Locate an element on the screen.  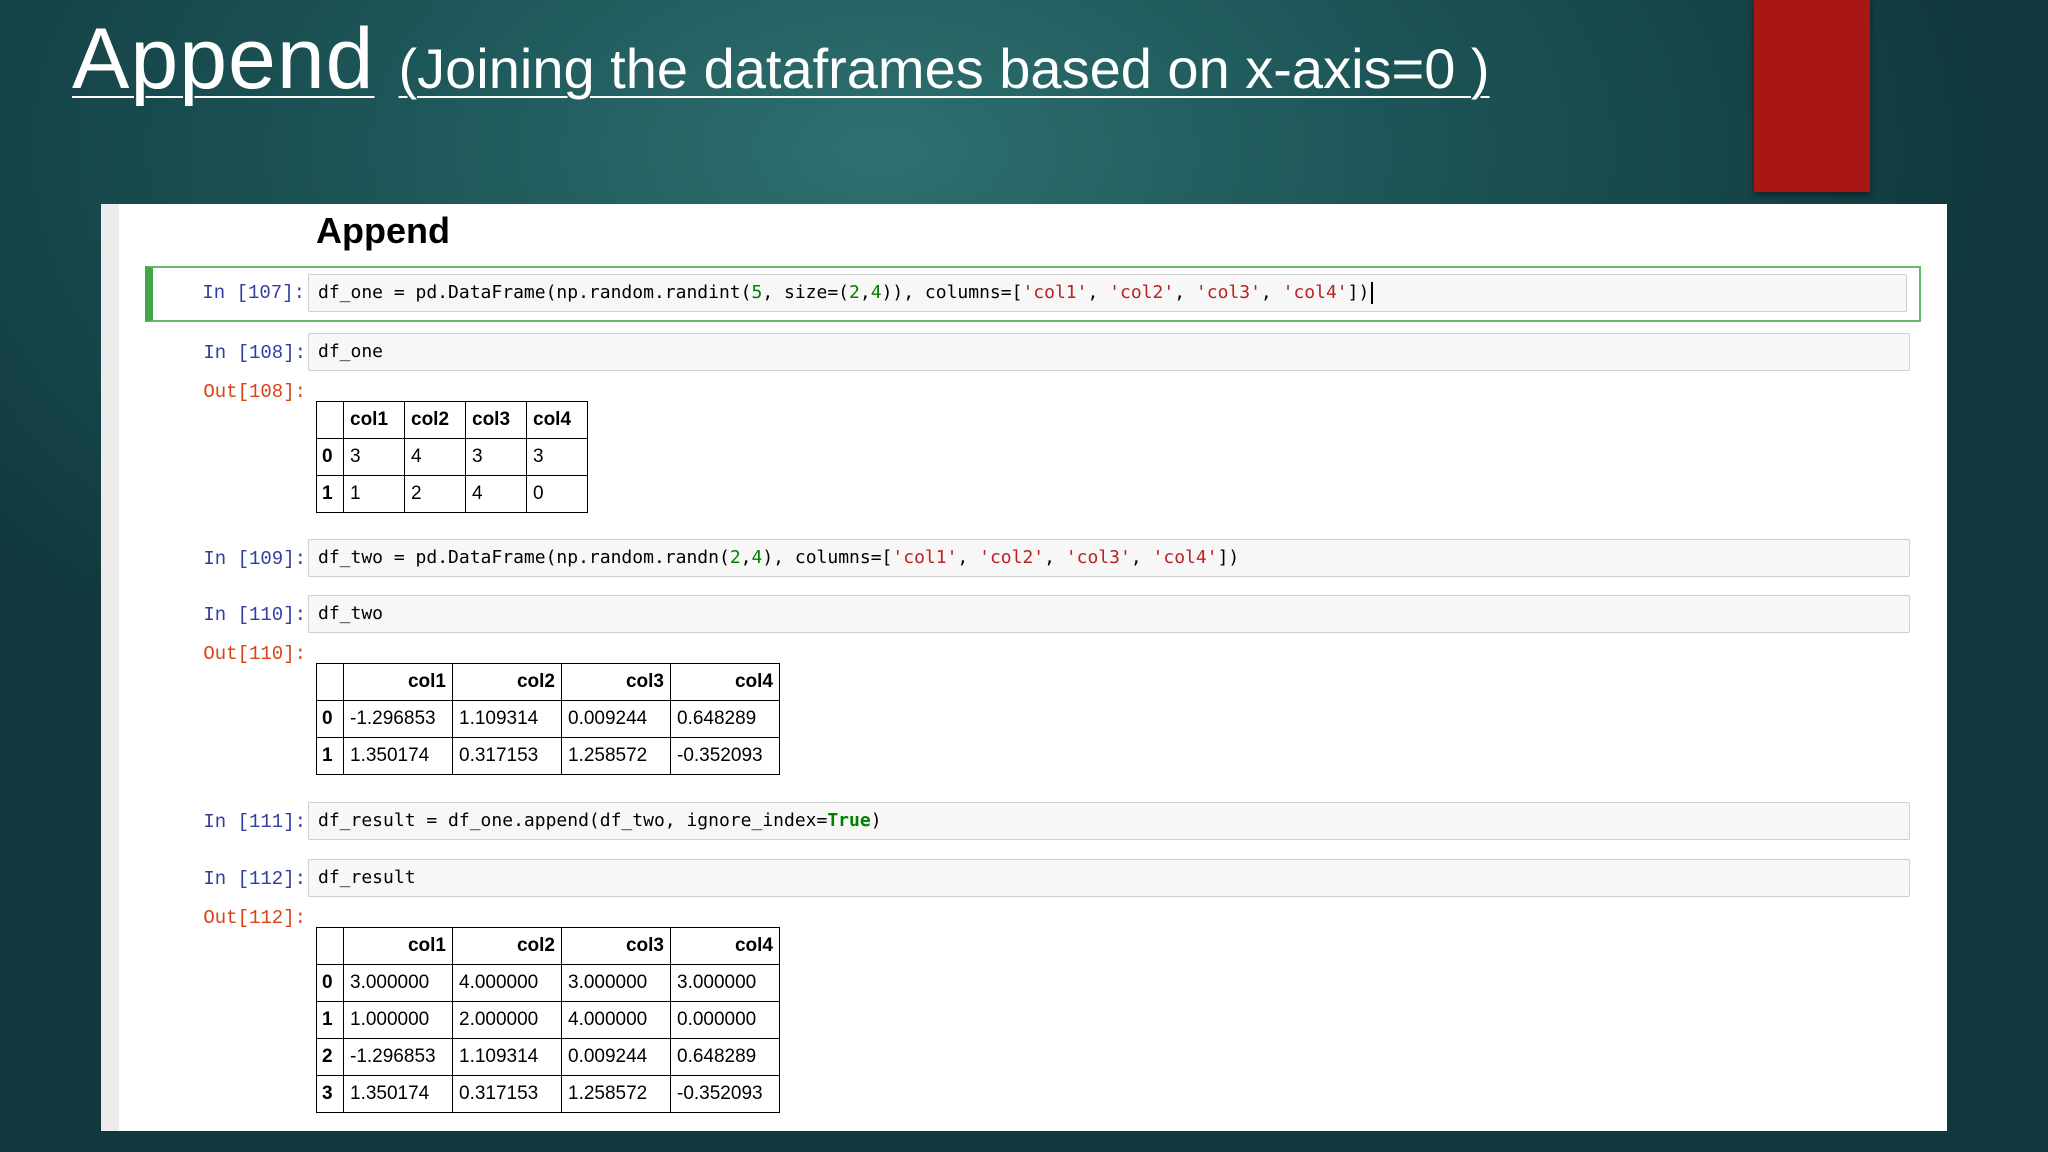
row-index-cell: 3 is located at coordinates (330, 1094).